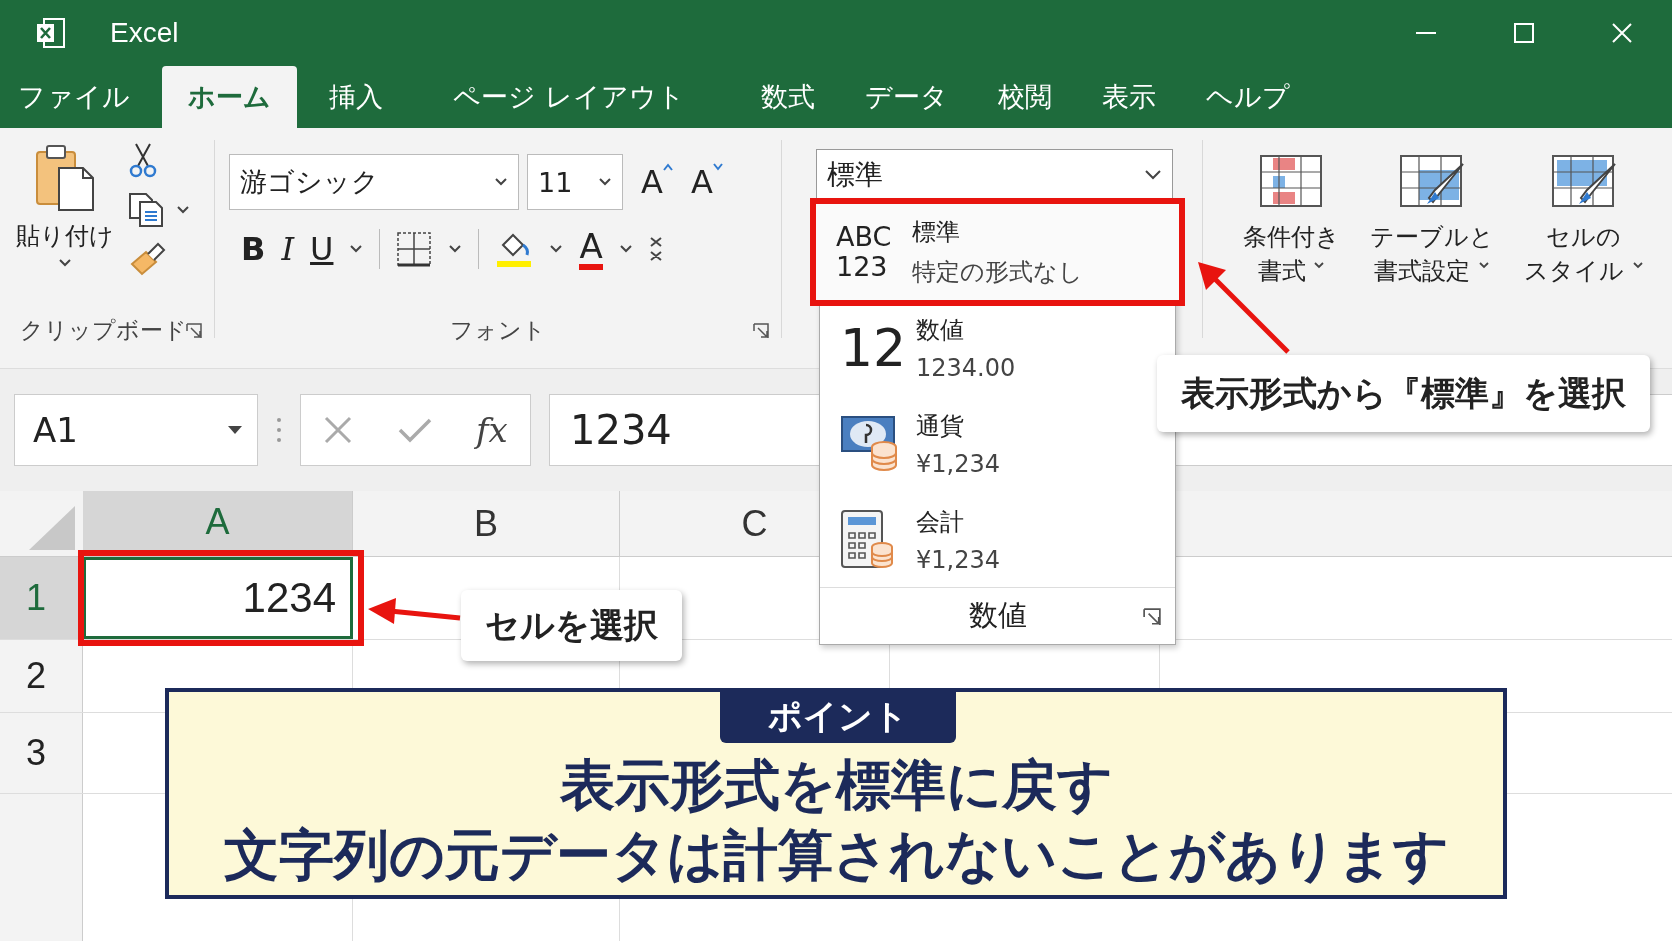 The height and width of the screenshot is (941, 1672). What do you see at coordinates (289, 598) in the screenshot?
I see `table-cell: 1234` at bounding box center [289, 598].